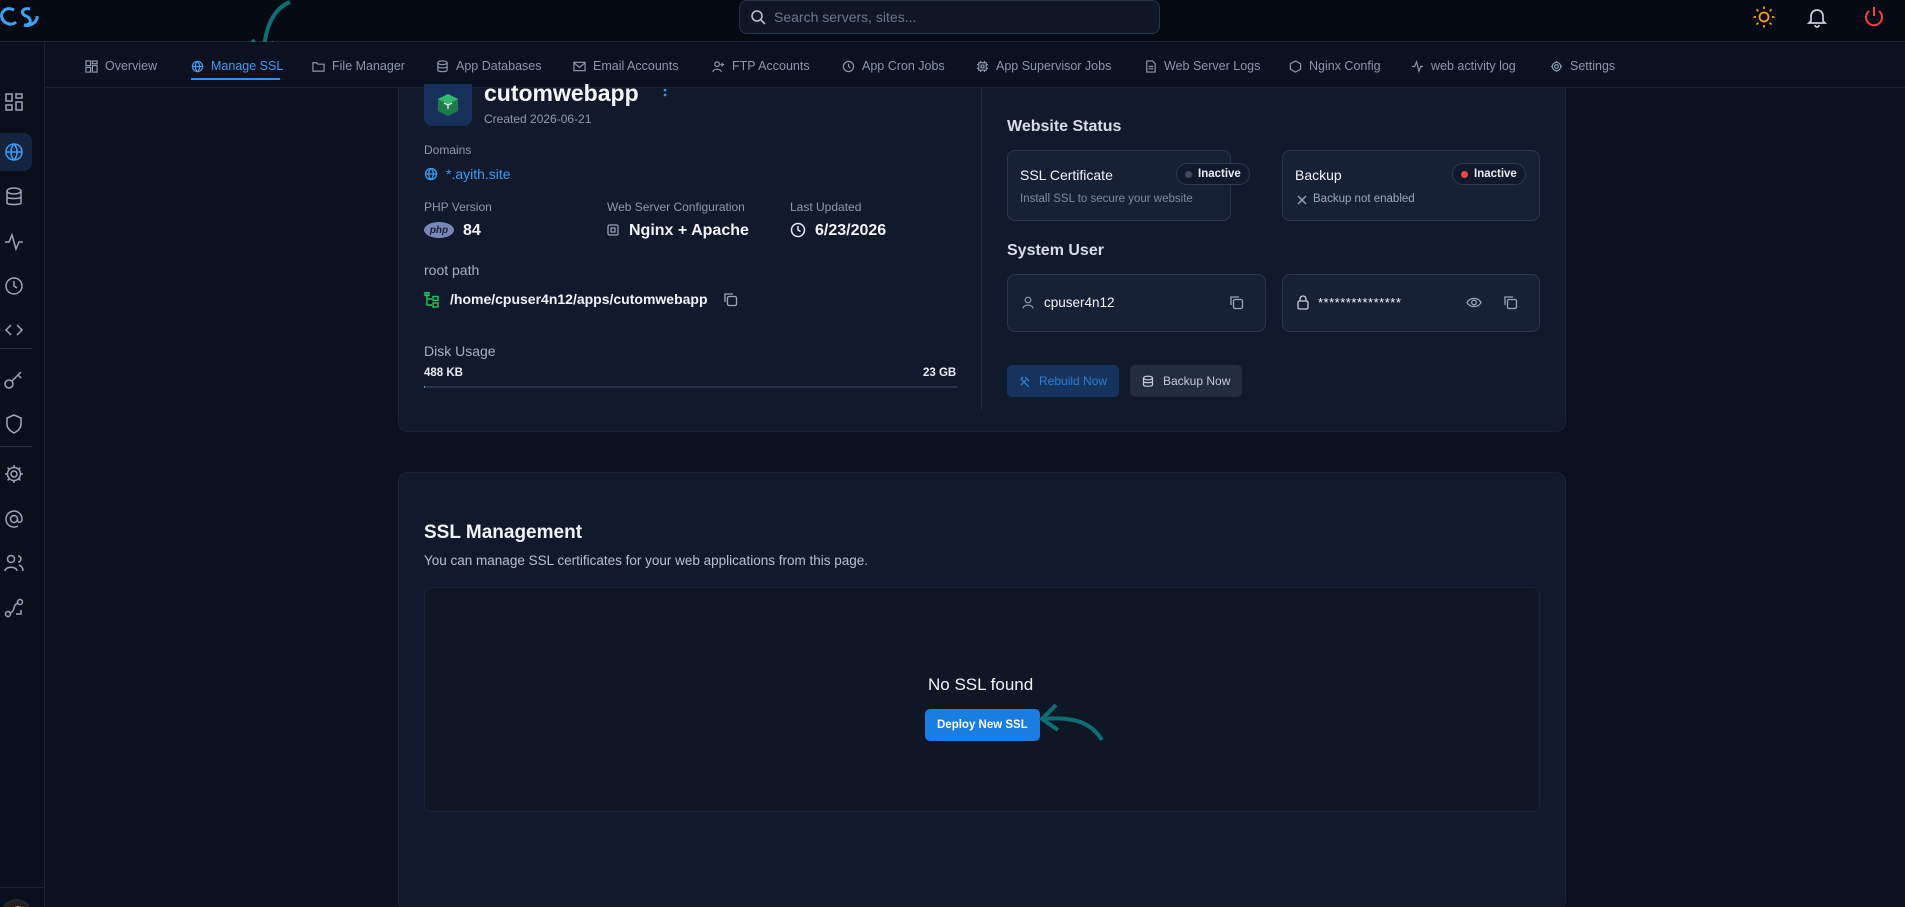  Describe the element at coordinates (1302, 200) in the screenshot. I see `close-icon` at that location.